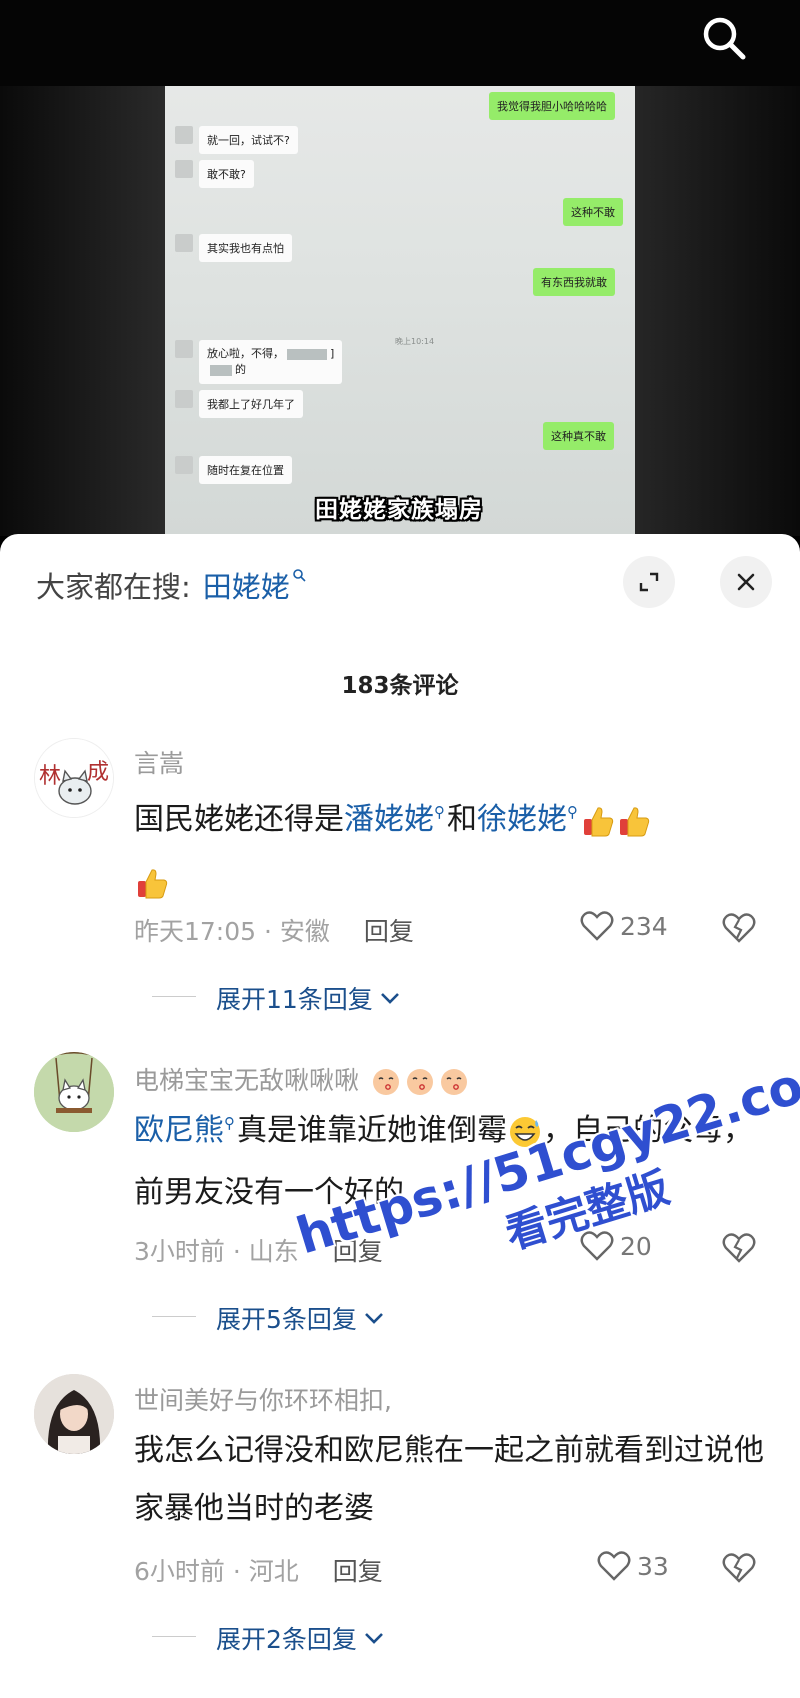 The width and height of the screenshot is (800, 1698). What do you see at coordinates (449, 851) in the screenshot?
I see `comment-text: 国民姥姥还得是潘姥姥⚲和徐姥姥⚲` at bounding box center [449, 851].